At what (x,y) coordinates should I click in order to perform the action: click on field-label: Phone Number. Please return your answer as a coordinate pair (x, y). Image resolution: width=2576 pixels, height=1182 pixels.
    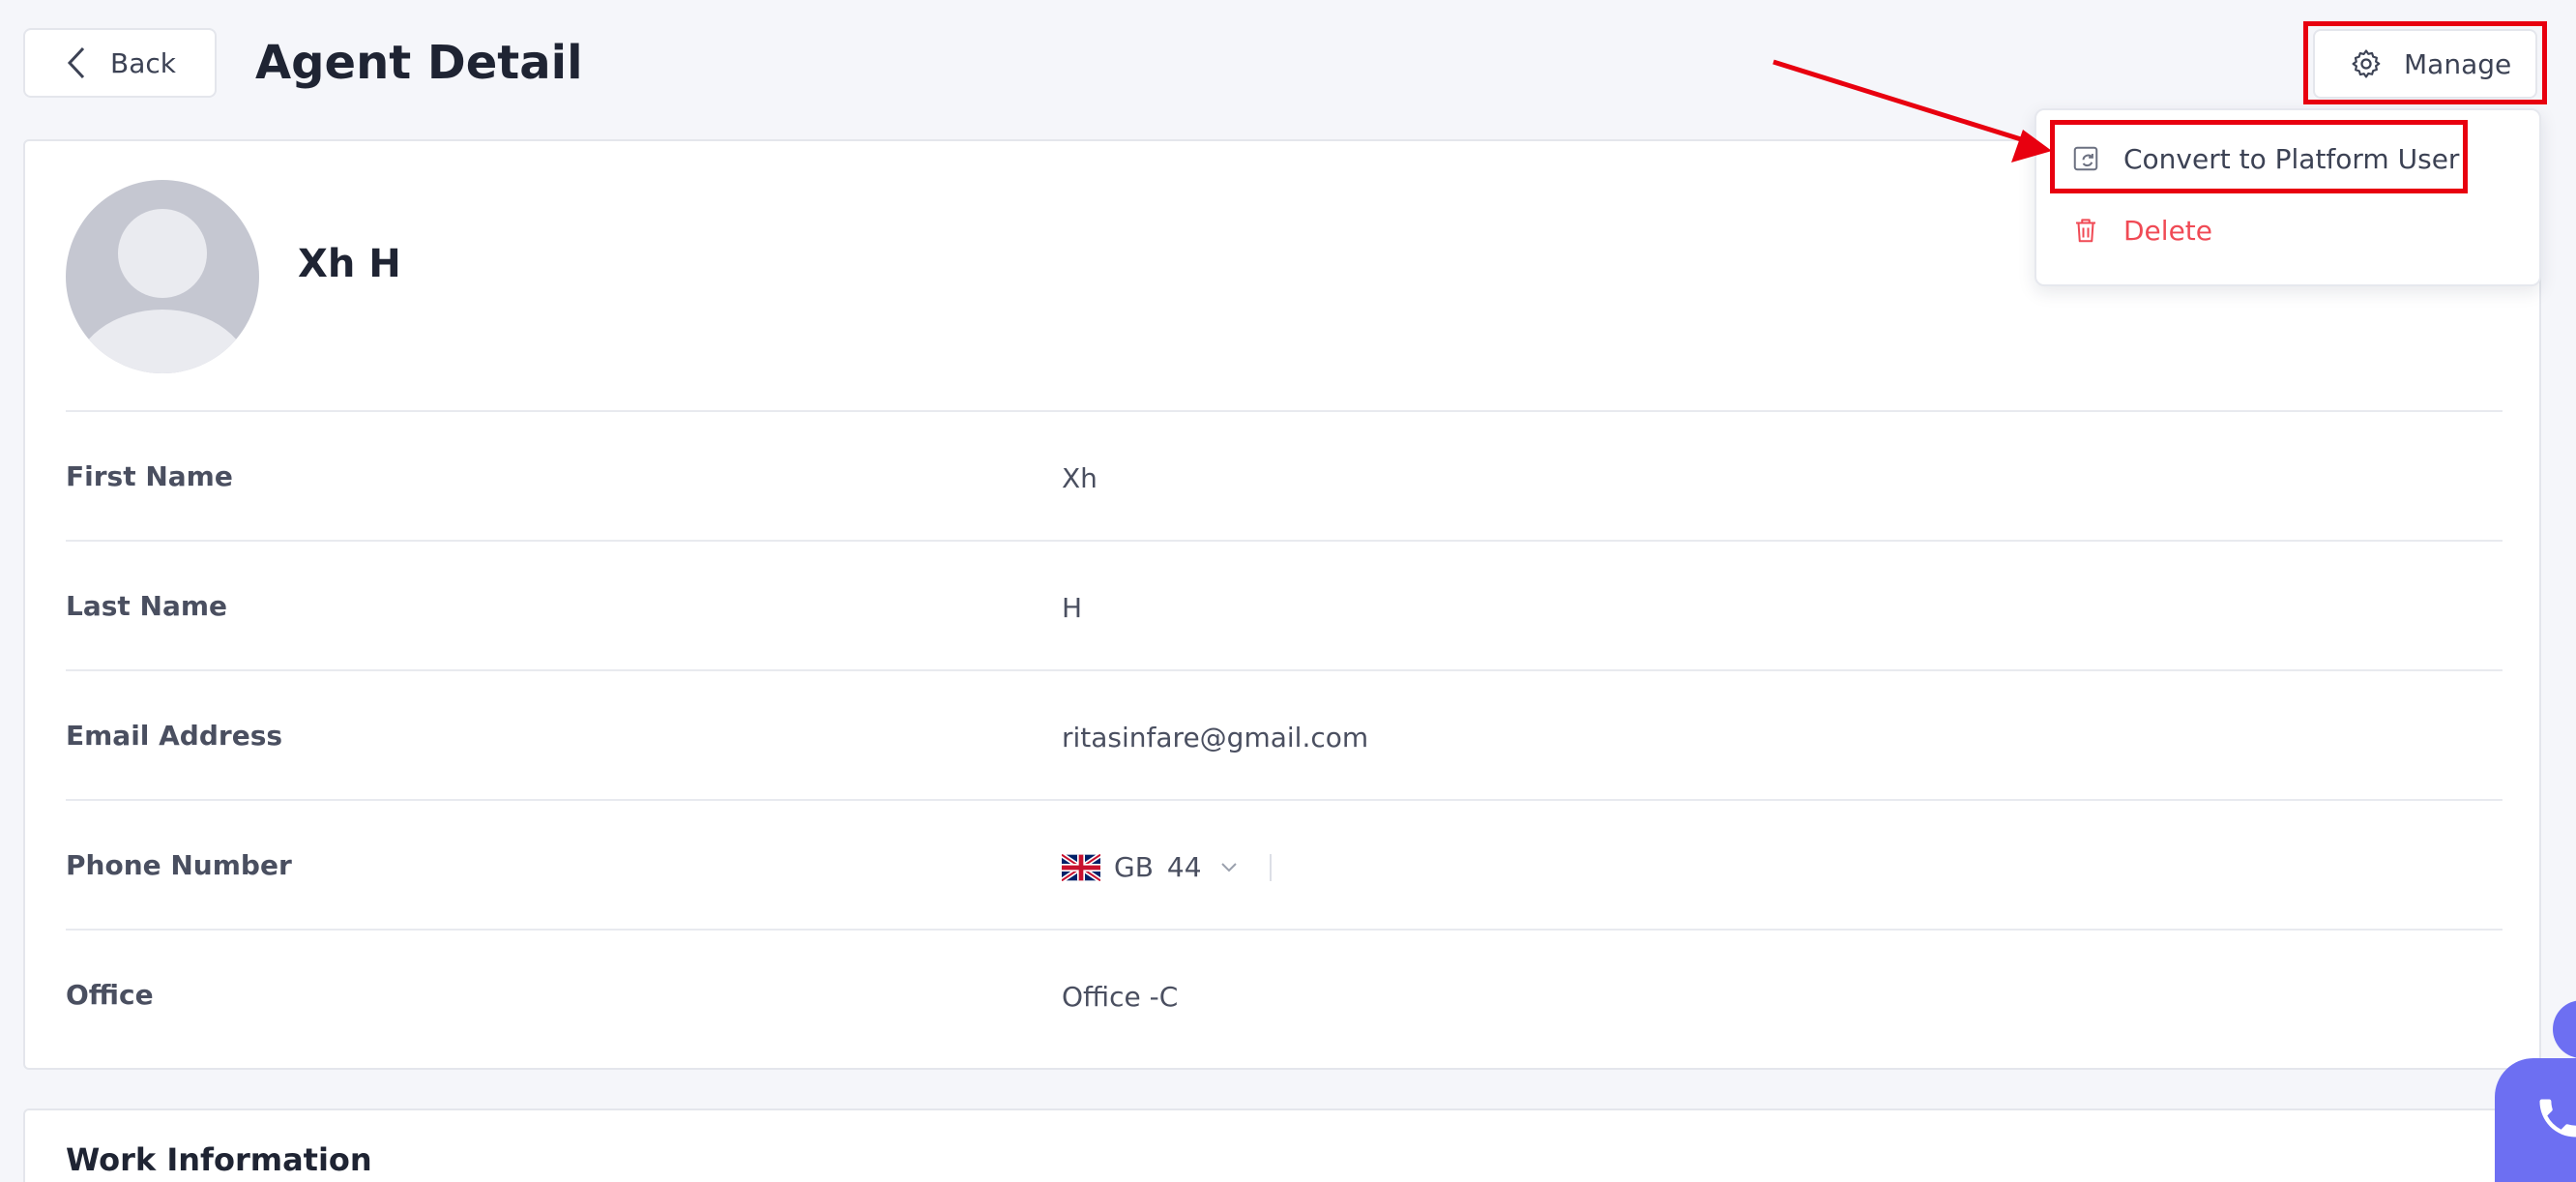
    Looking at the image, I should click on (179, 865).